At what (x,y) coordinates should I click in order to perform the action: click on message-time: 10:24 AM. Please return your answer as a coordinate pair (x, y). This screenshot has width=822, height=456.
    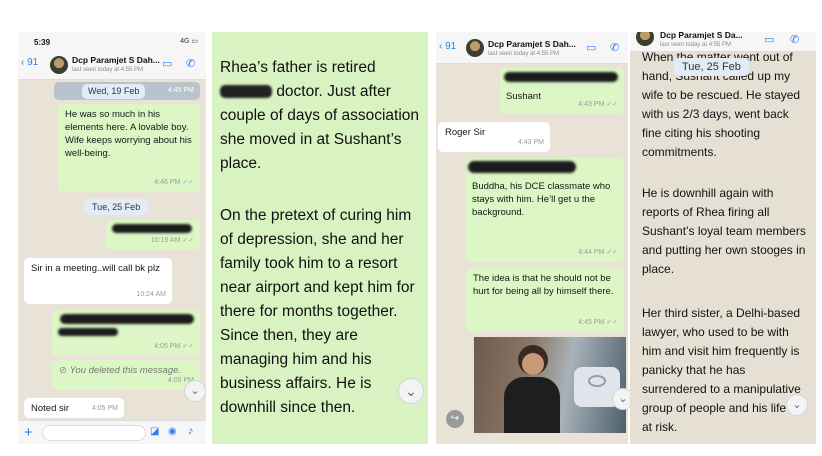
    Looking at the image, I should click on (151, 294).